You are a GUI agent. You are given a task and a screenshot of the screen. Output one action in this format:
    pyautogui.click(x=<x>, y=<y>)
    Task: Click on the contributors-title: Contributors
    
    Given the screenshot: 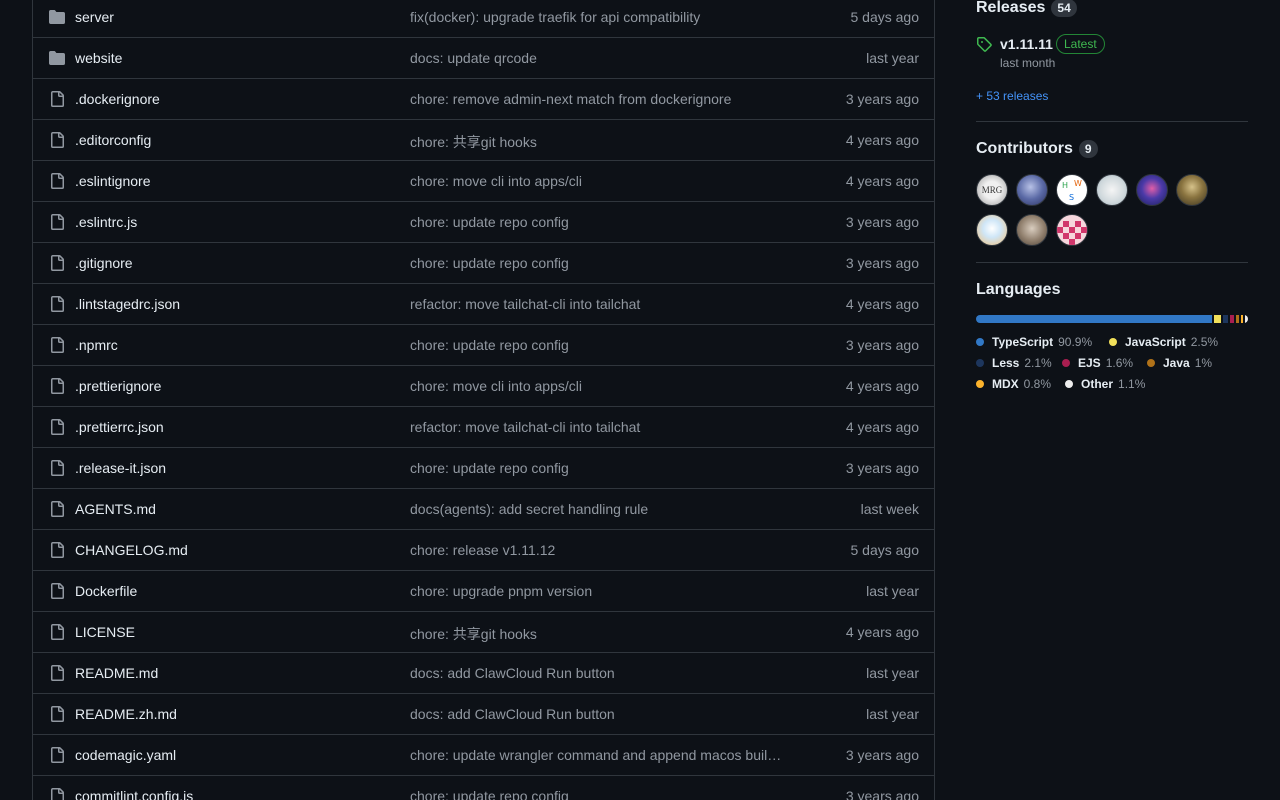 What is the action you would take?
    pyautogui.click(x=1024, y=149)
    